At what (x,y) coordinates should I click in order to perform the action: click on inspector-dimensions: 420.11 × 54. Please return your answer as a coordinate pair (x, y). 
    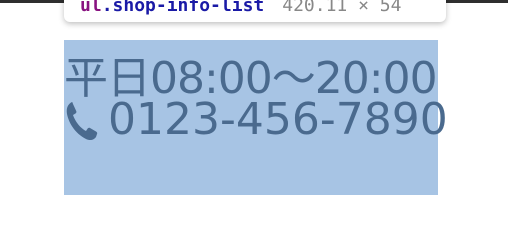
    Looking at the image, I should click on (342, 8).